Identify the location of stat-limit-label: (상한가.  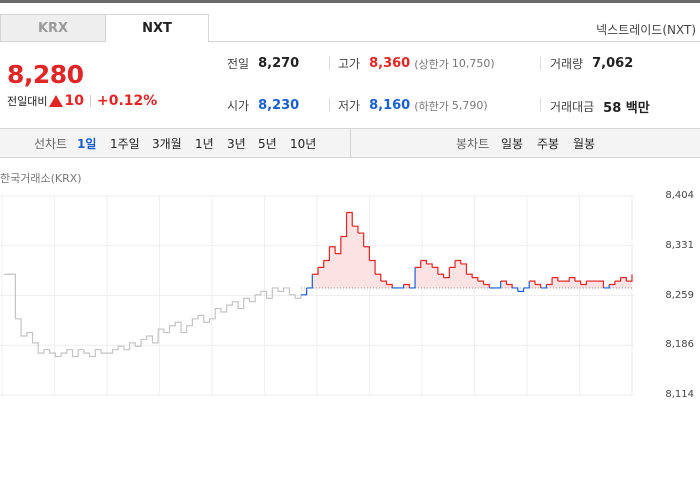
(431, 64).